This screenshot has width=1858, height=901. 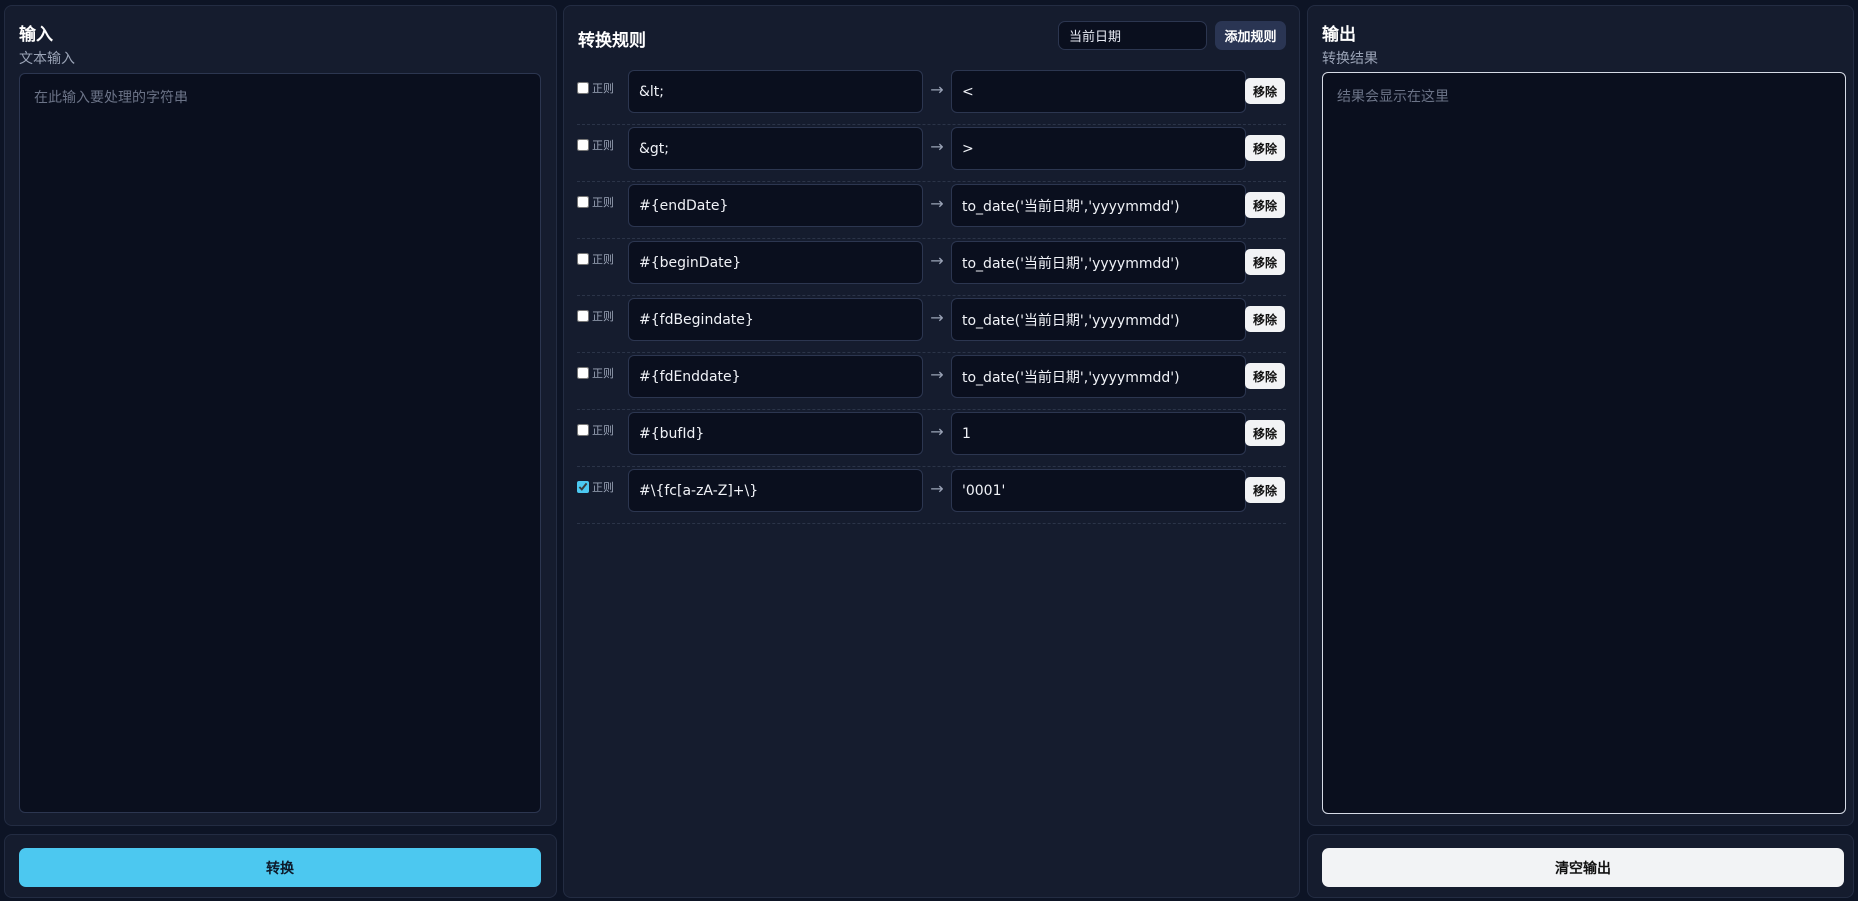 I want to click on date-input, so click(x=1132, y=35).